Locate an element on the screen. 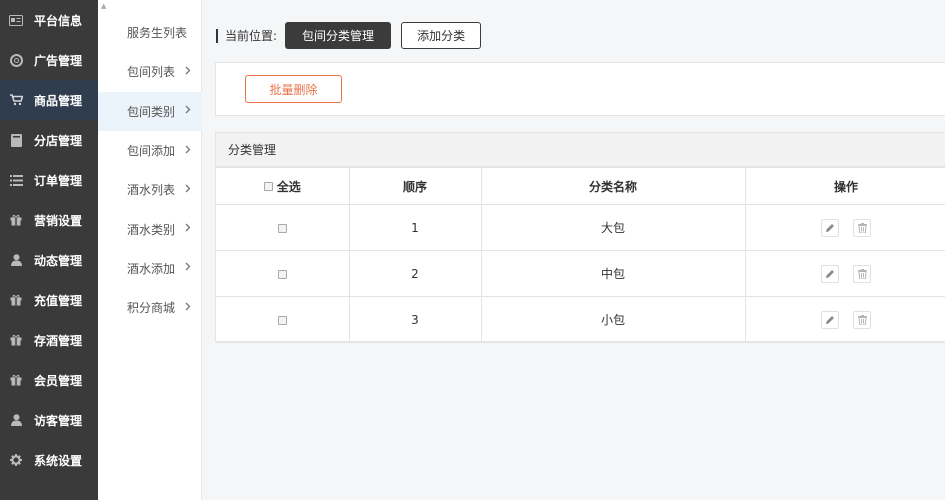 The image size is (945, 500). lifebuoy-icon is located at coordinates (16, 60).